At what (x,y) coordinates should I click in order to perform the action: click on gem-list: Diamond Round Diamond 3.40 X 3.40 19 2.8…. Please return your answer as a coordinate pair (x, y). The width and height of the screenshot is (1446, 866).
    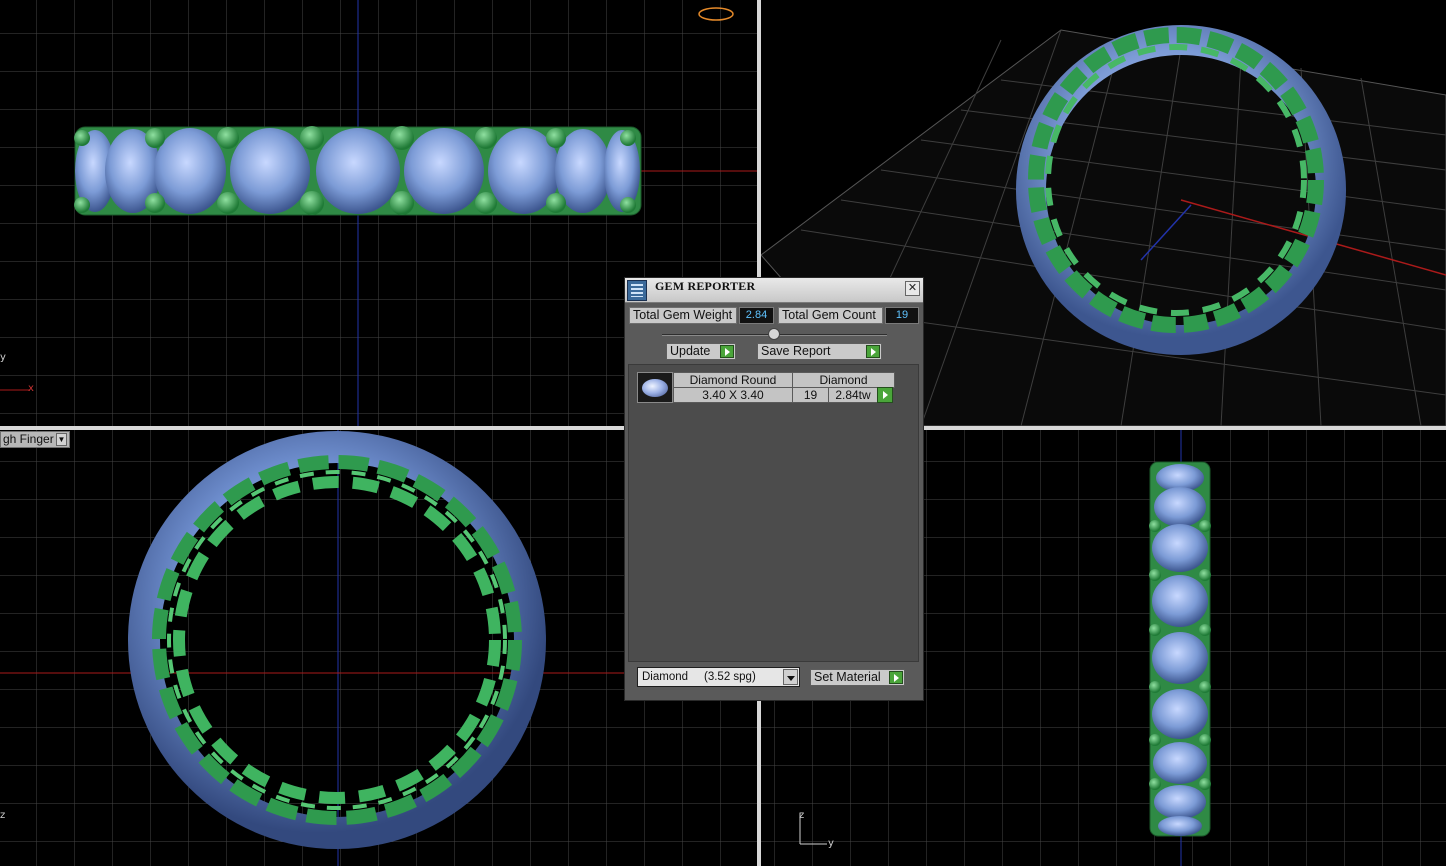
    Looking at the image, I should click on (773, 513).